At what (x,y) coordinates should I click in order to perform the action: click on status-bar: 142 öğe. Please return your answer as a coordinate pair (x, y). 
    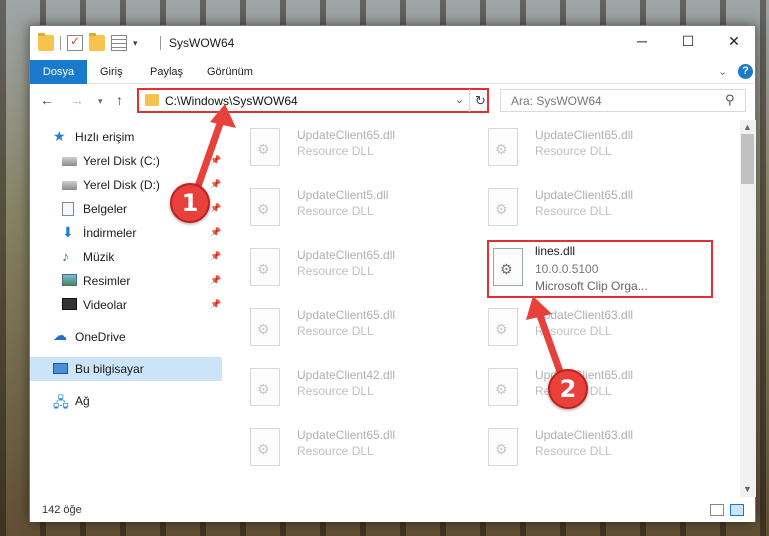
    Looking at the image, I should click on (392, 511).